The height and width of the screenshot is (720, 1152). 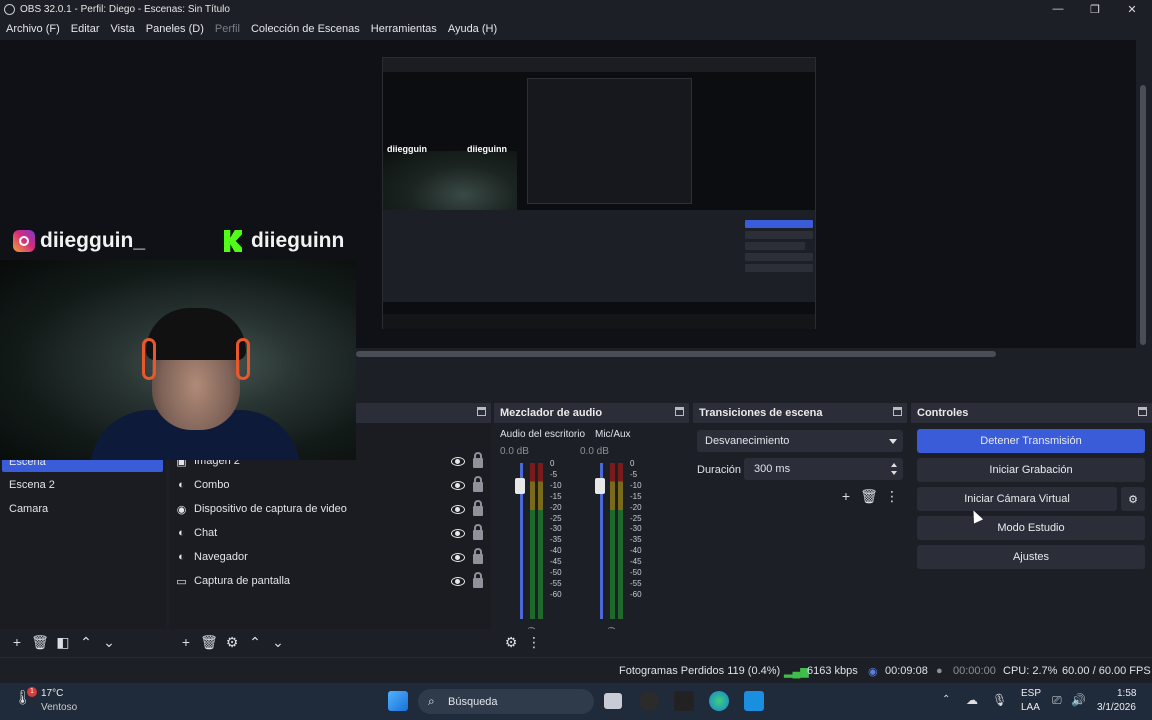 I want to click on chevron-up-icon: ⌃, so click(x=946, y=699).